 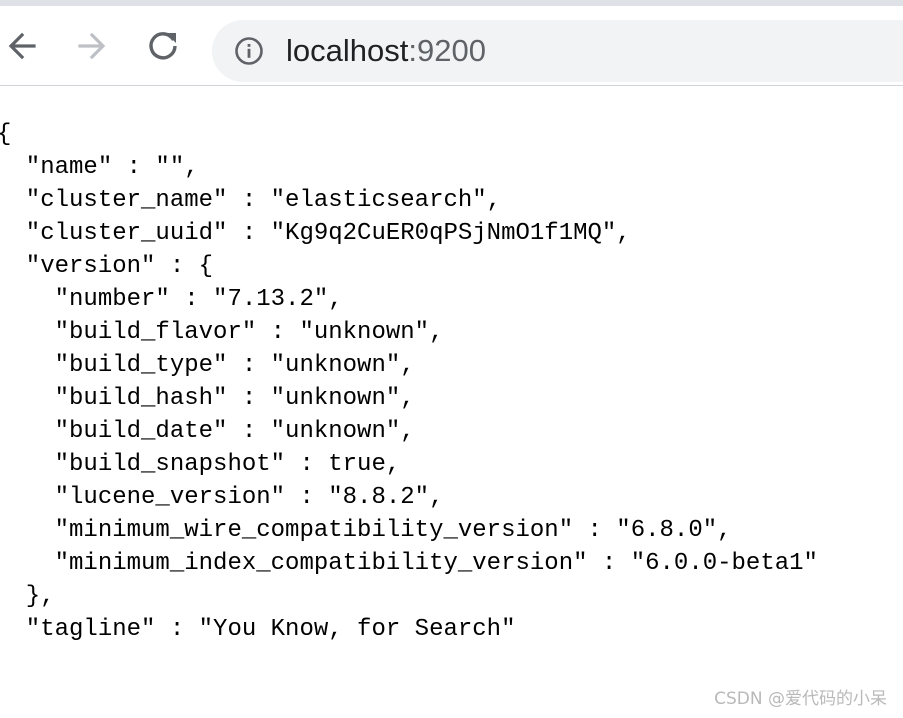 I want to click on forward-button, so click(x=92, y=46).